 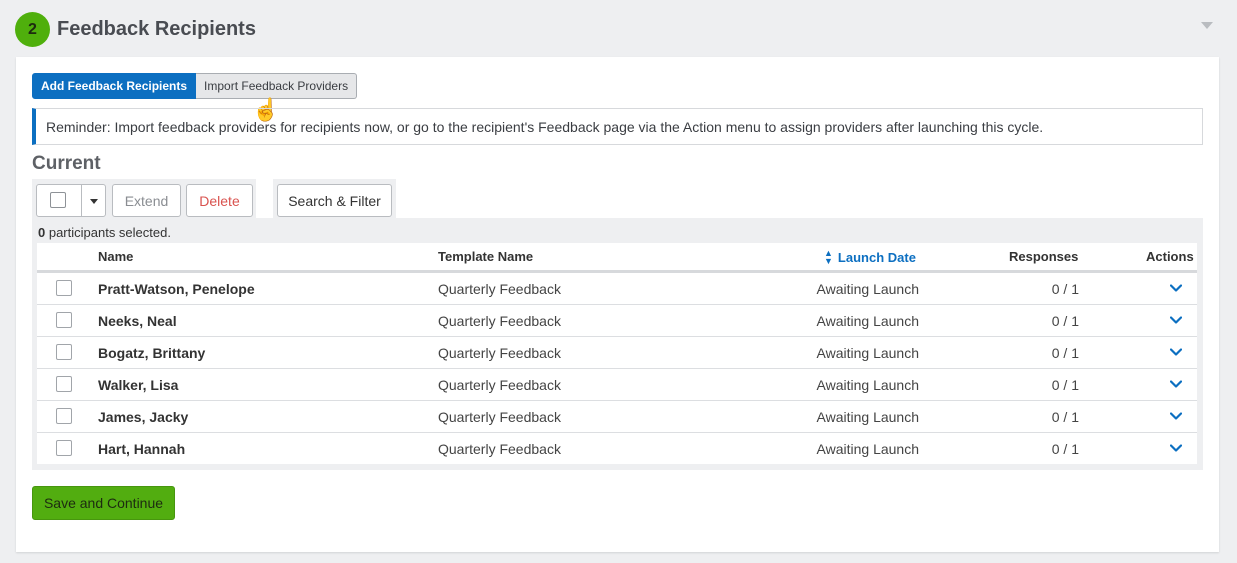 I want to click on current-heading: Current, so click(x=66, y=163).